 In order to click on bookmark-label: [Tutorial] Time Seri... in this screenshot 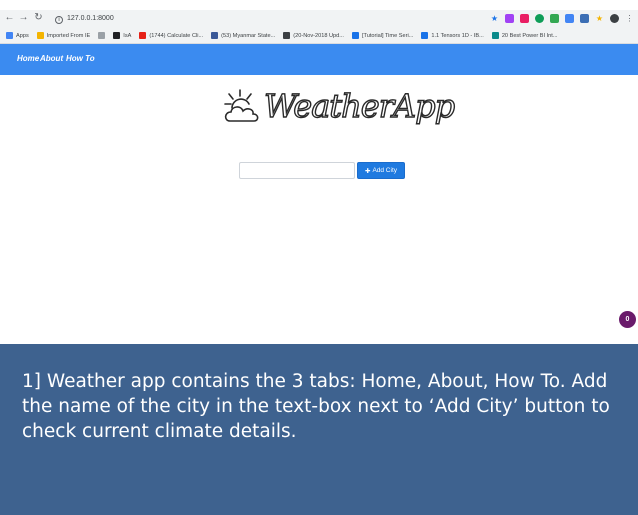, I will do `click(387, 35)`.